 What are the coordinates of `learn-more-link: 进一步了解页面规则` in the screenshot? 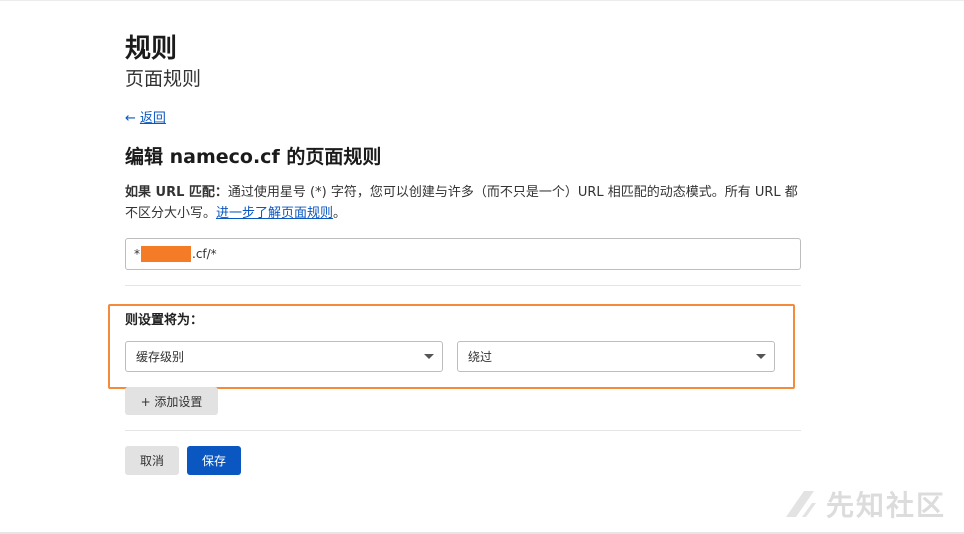 It's located at (274, 213).